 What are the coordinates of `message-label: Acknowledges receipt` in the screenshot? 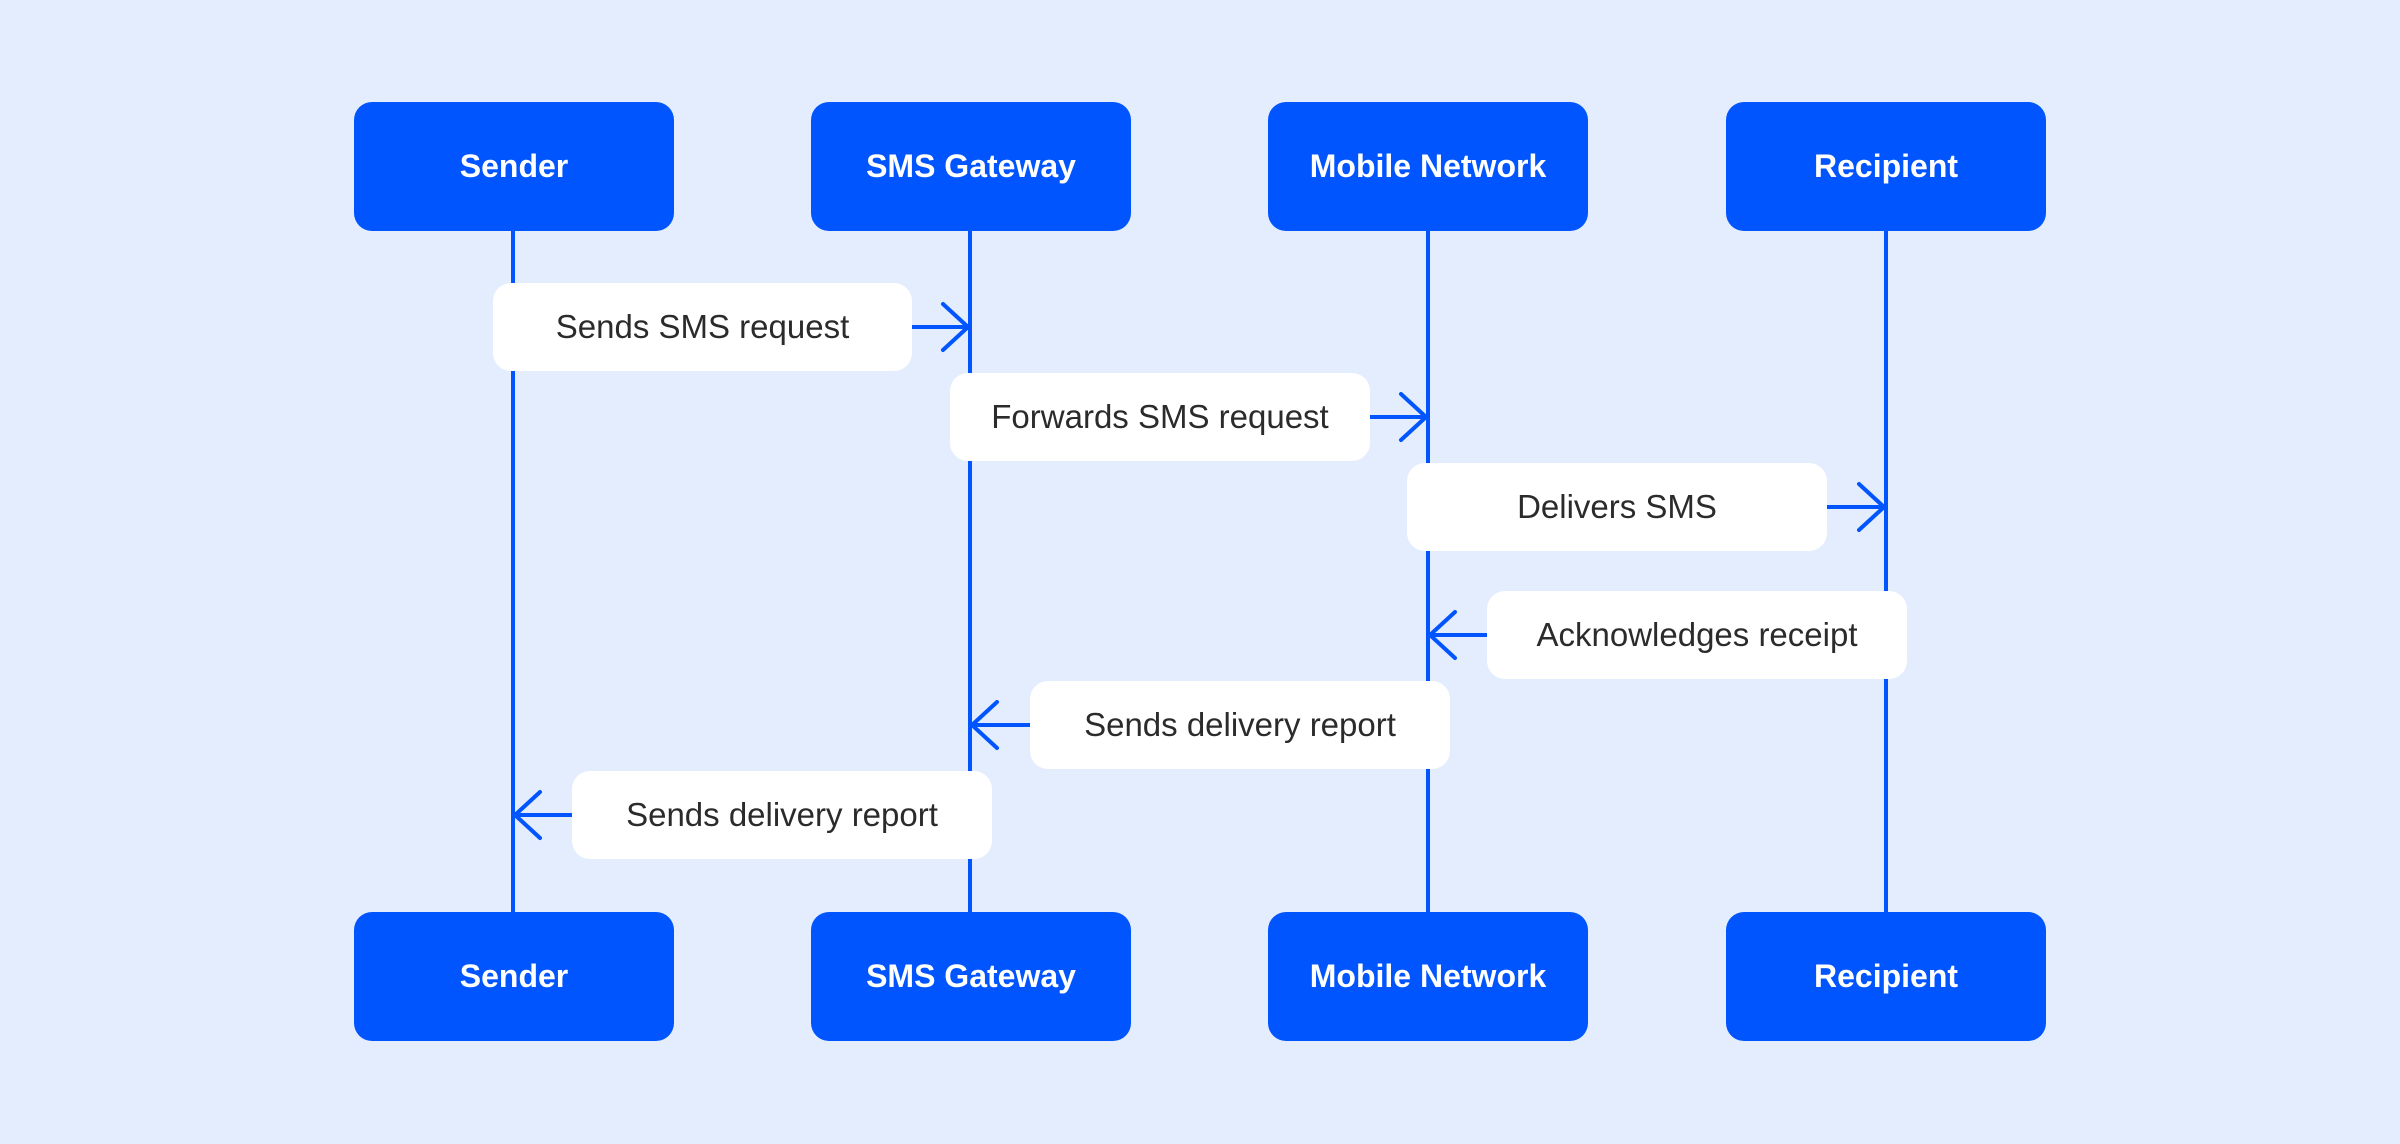 It's located at (1697, 635).